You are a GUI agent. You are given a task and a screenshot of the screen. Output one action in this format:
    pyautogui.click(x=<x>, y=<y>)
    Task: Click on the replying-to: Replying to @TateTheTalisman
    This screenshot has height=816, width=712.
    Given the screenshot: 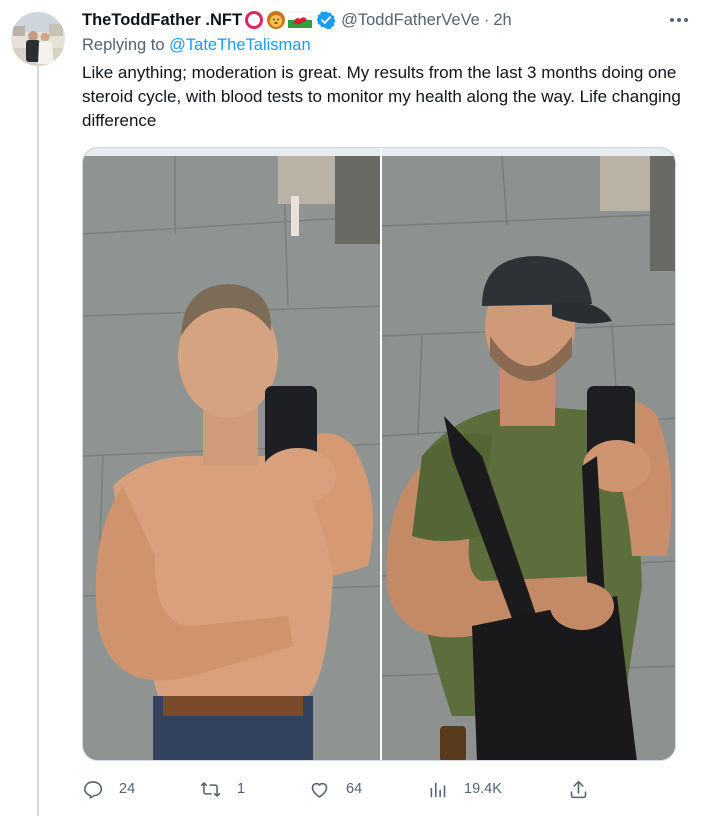 What is the action you would take?
    pyautogui.click(x=196, y=45)
    